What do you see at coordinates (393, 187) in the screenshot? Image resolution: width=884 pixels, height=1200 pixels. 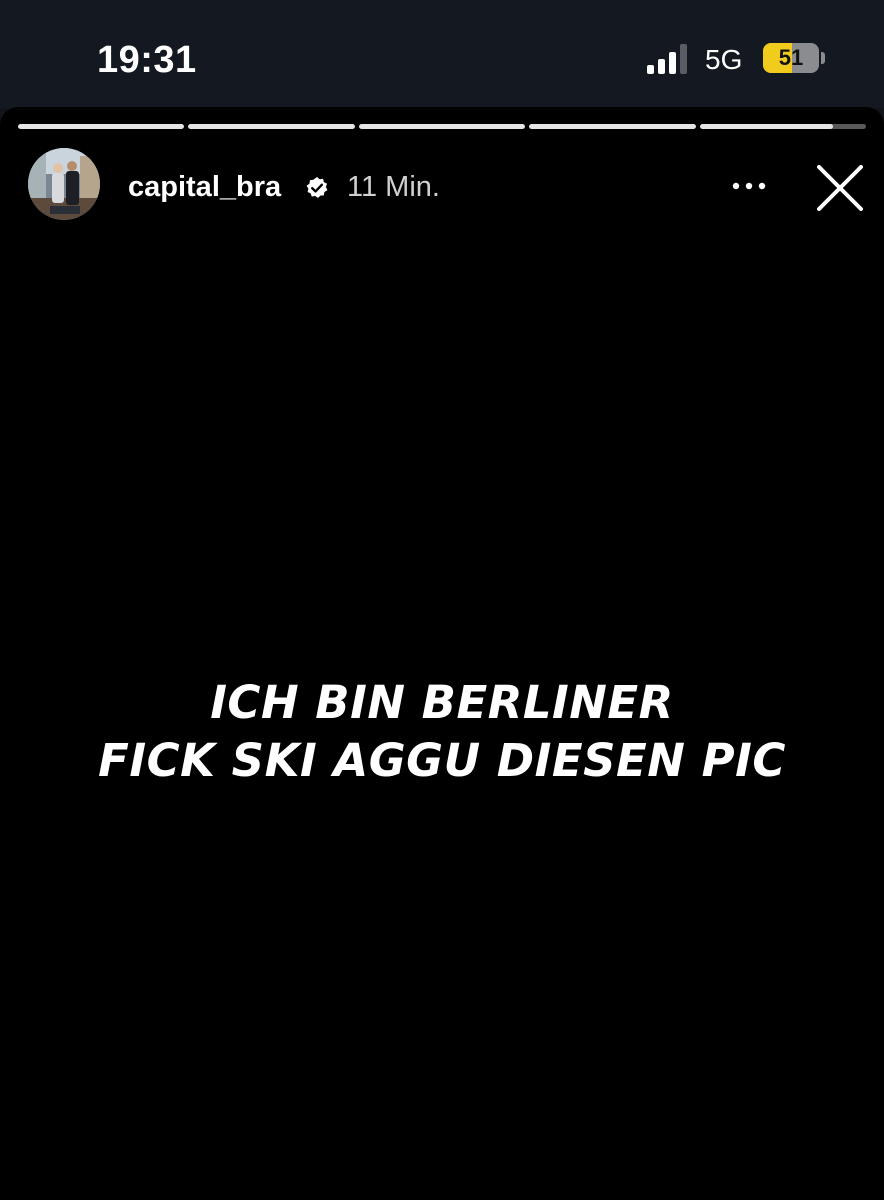 I see `story-time-ago: 11 Min.` at bounding box center [393, 187].